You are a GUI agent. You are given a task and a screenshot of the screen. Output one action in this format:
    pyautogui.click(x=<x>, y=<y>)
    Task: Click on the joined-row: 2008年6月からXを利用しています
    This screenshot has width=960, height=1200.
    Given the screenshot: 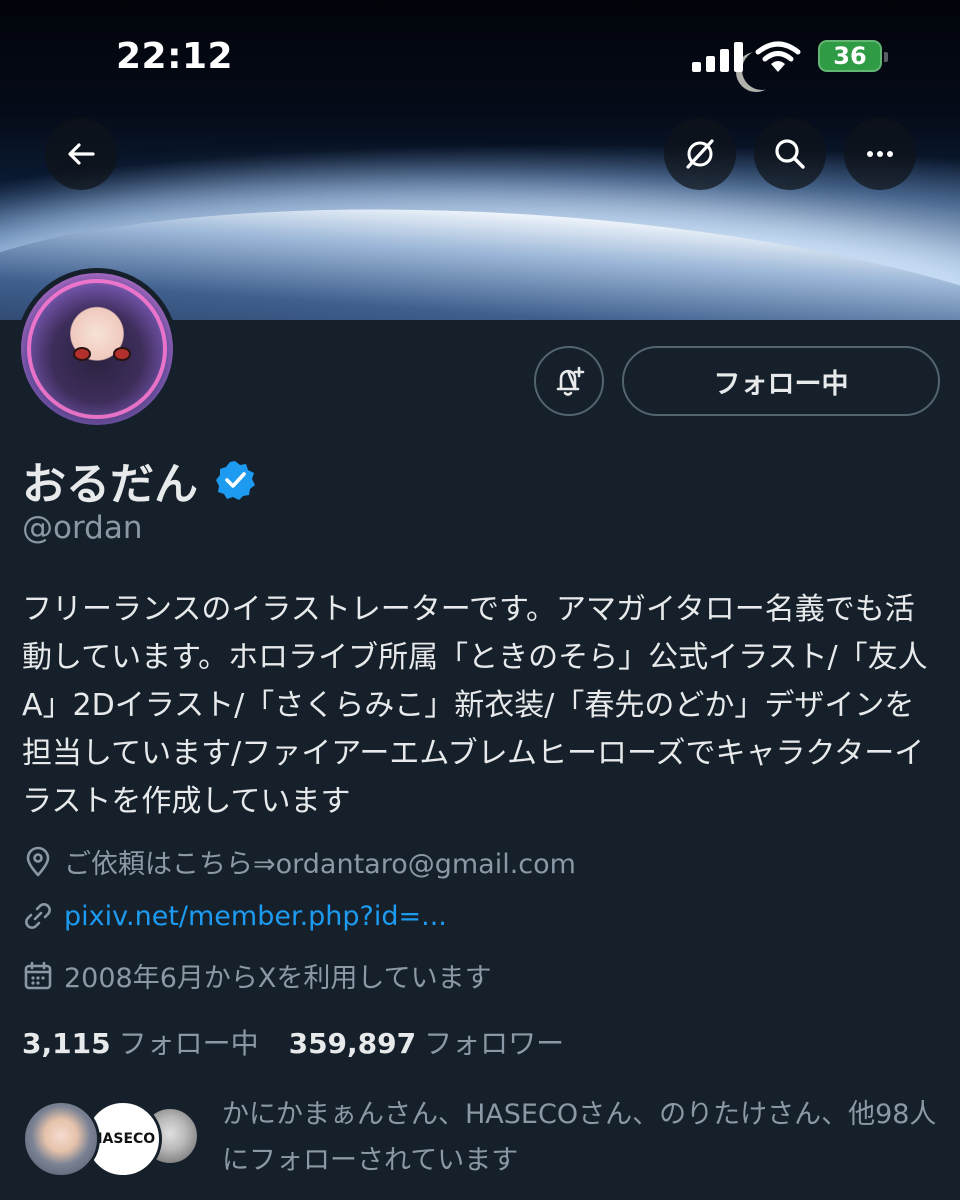 What is the action you would take?
    pyautogui.click(x=257, y=975)
    